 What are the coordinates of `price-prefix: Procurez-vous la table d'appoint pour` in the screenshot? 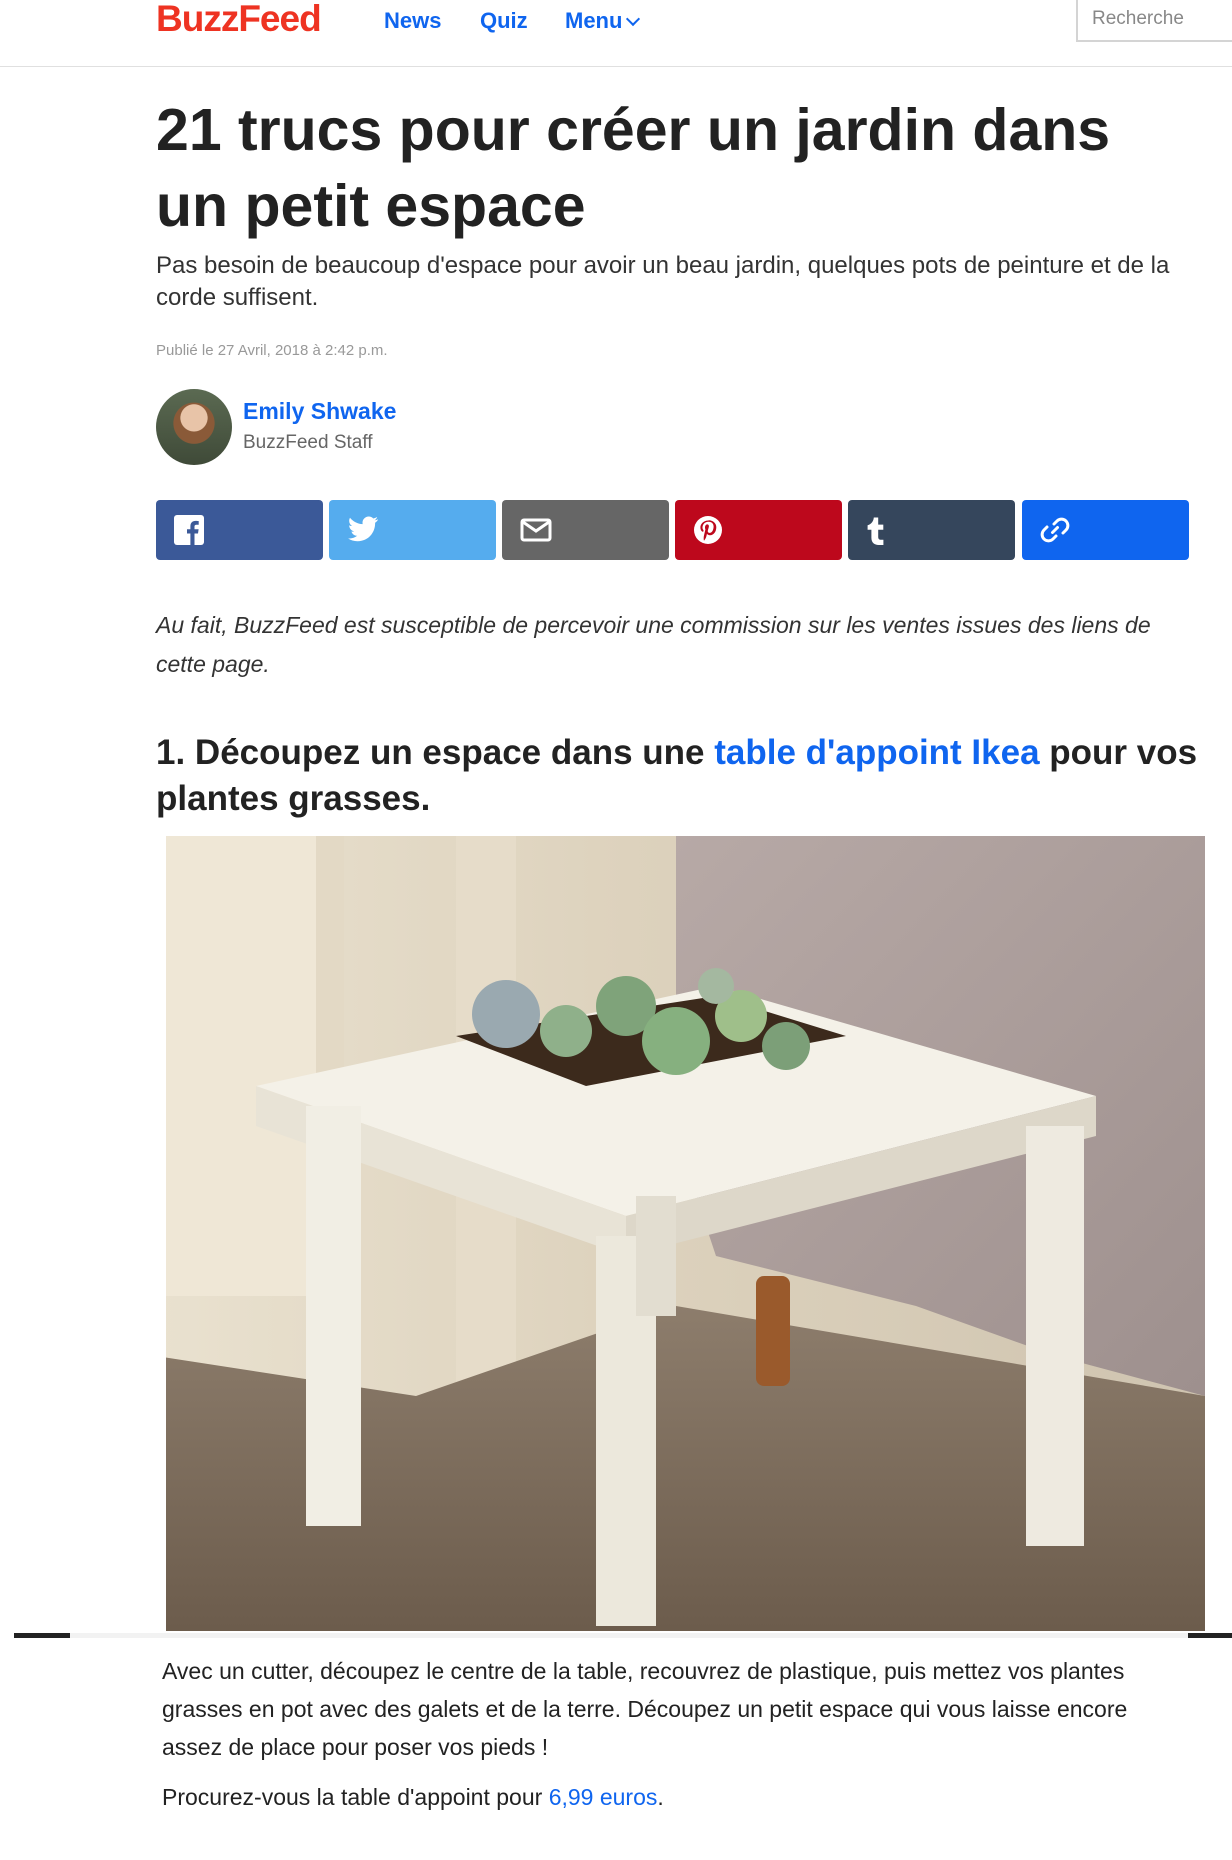 It's located at (355, 1797).